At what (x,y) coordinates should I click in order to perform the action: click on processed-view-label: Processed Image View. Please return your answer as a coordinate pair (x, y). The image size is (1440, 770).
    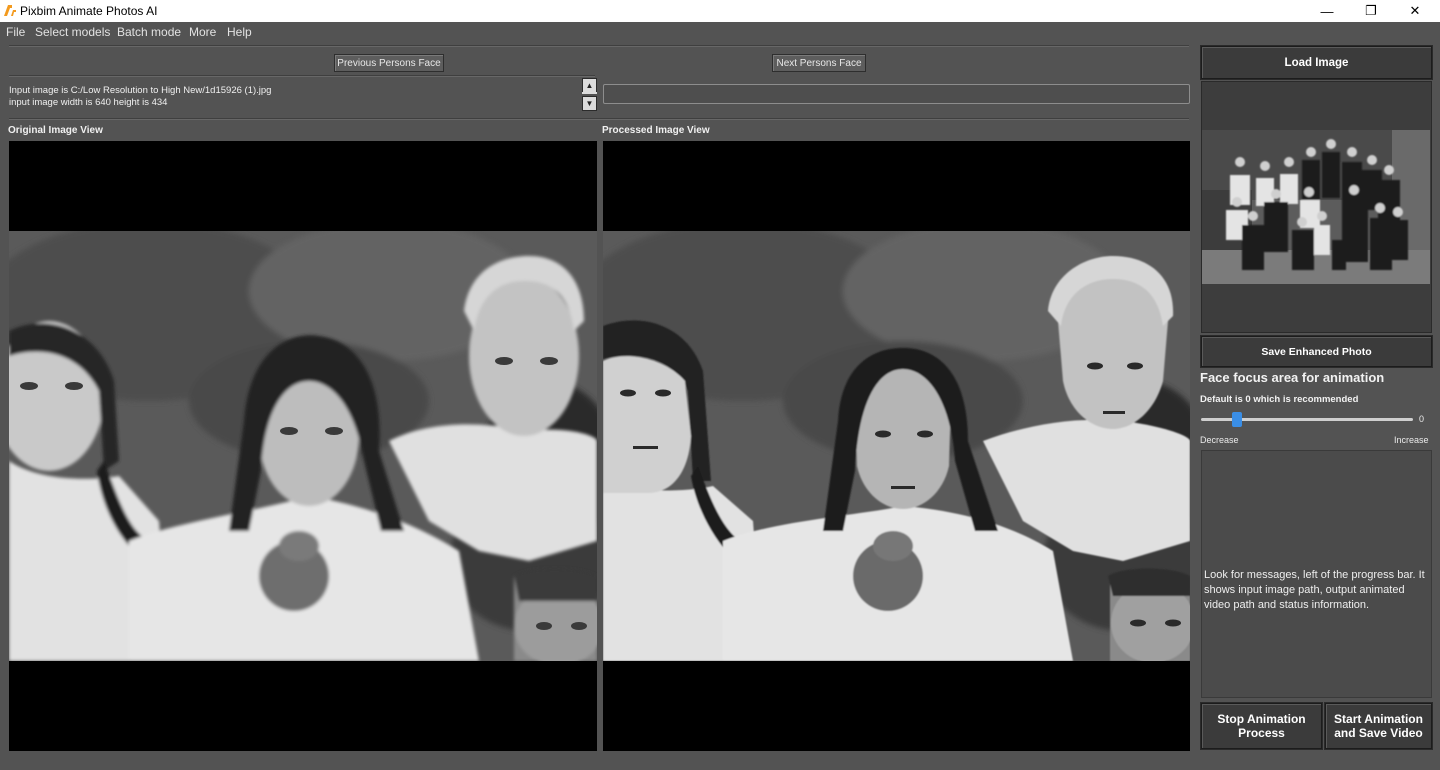
    Looking at the image, I should click on (656, 130).